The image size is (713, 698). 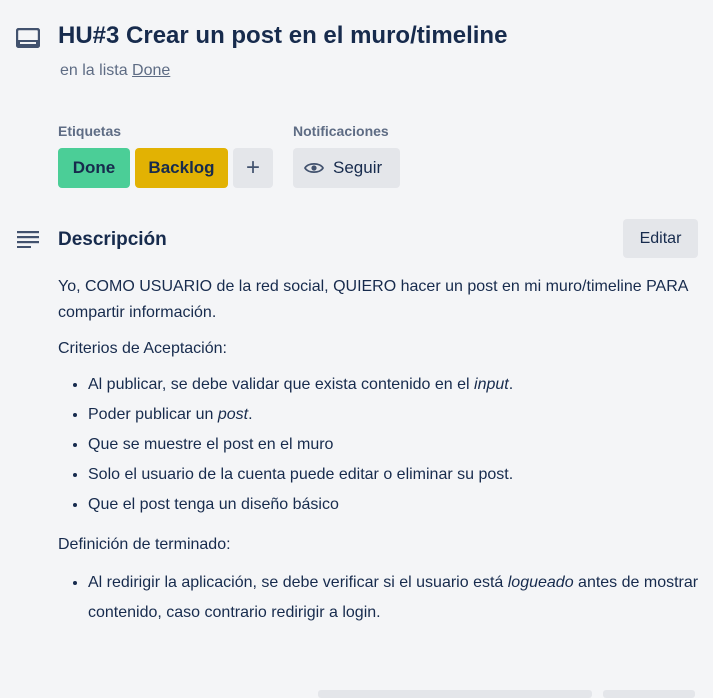 I want to click on edit-description-button: Editar, so click(x=660, y=238).